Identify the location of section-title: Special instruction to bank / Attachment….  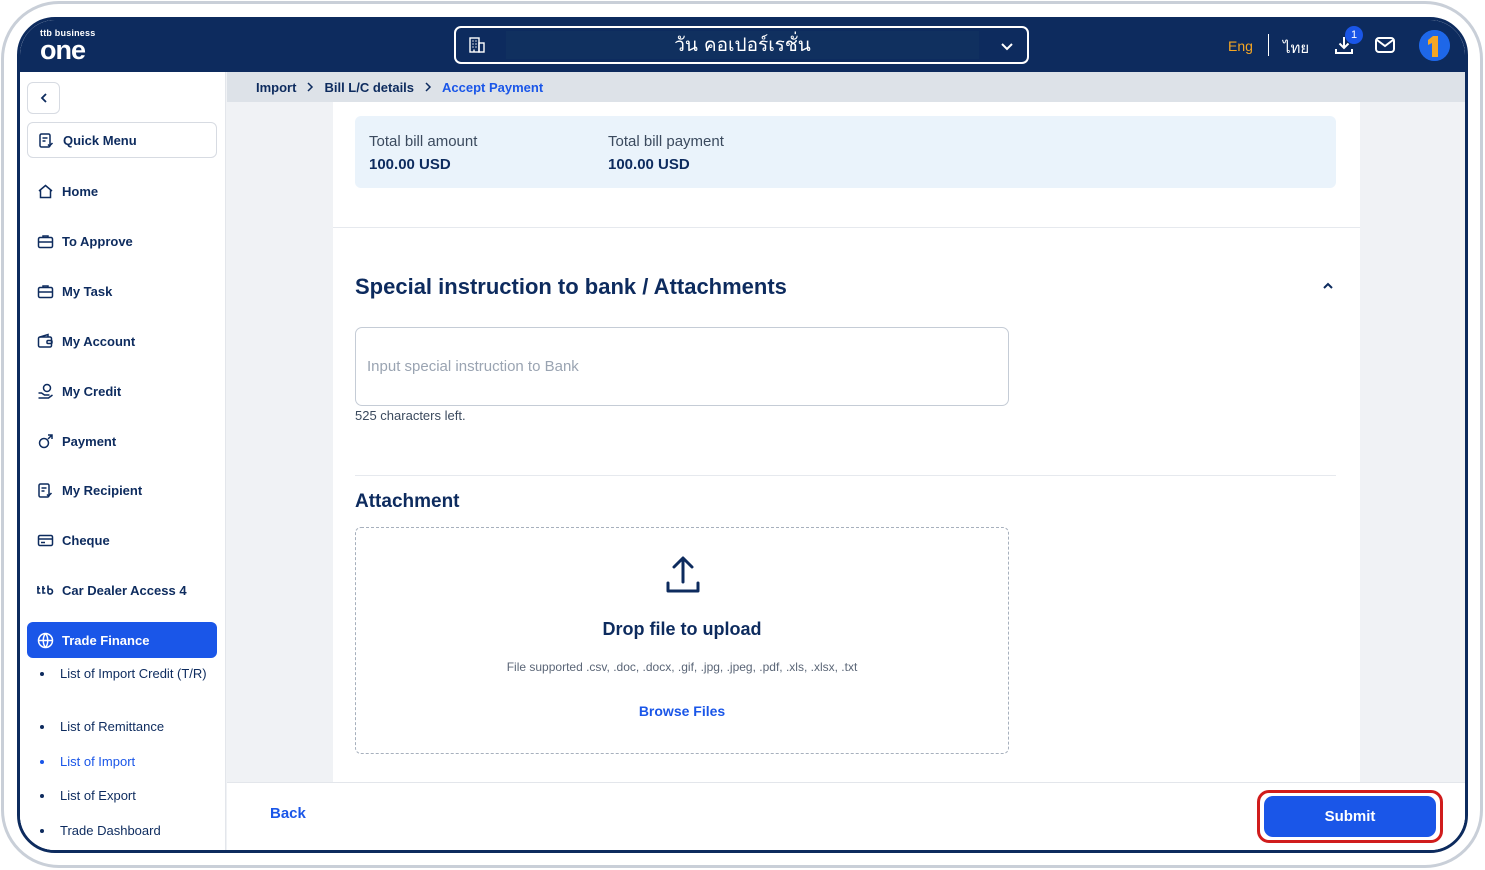
(571, 286).